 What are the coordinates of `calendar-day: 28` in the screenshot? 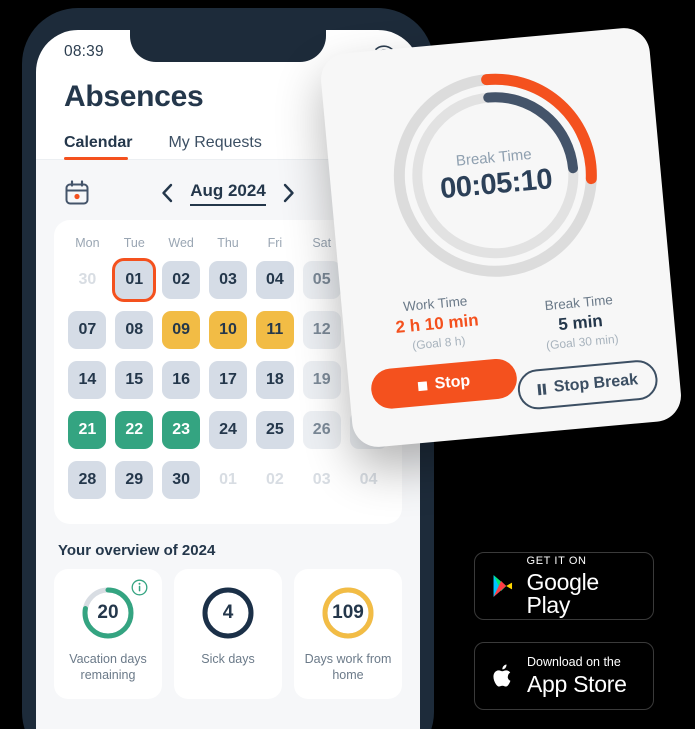 It's located at (87, 480).